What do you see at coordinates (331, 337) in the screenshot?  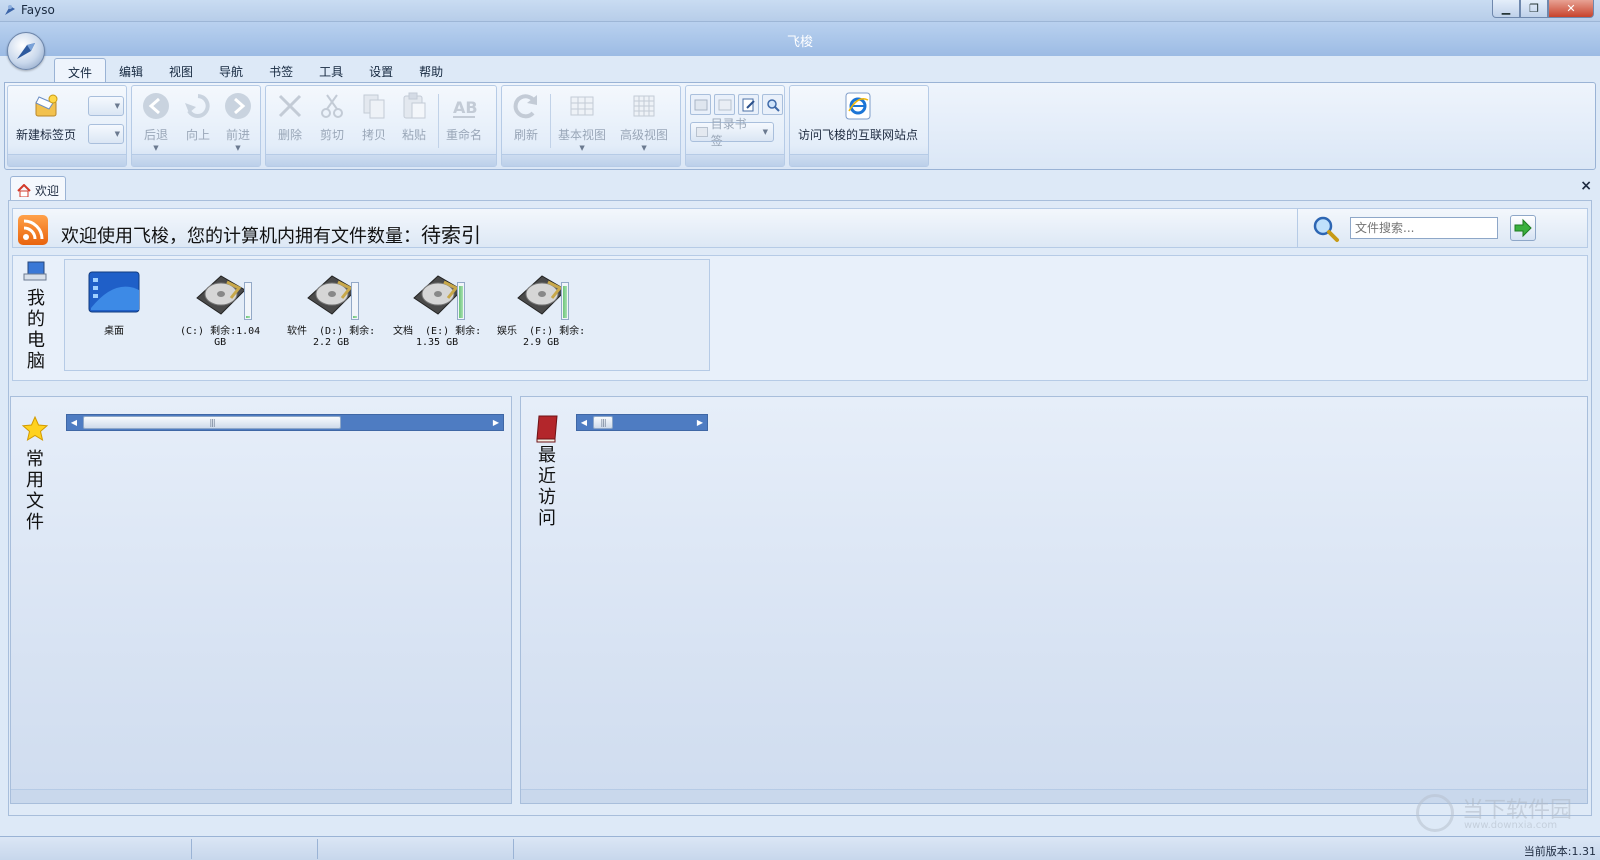 I see `drive-label: 软件 (D:) 剩余: 2.2 GB` at bounding box center [331, 337].